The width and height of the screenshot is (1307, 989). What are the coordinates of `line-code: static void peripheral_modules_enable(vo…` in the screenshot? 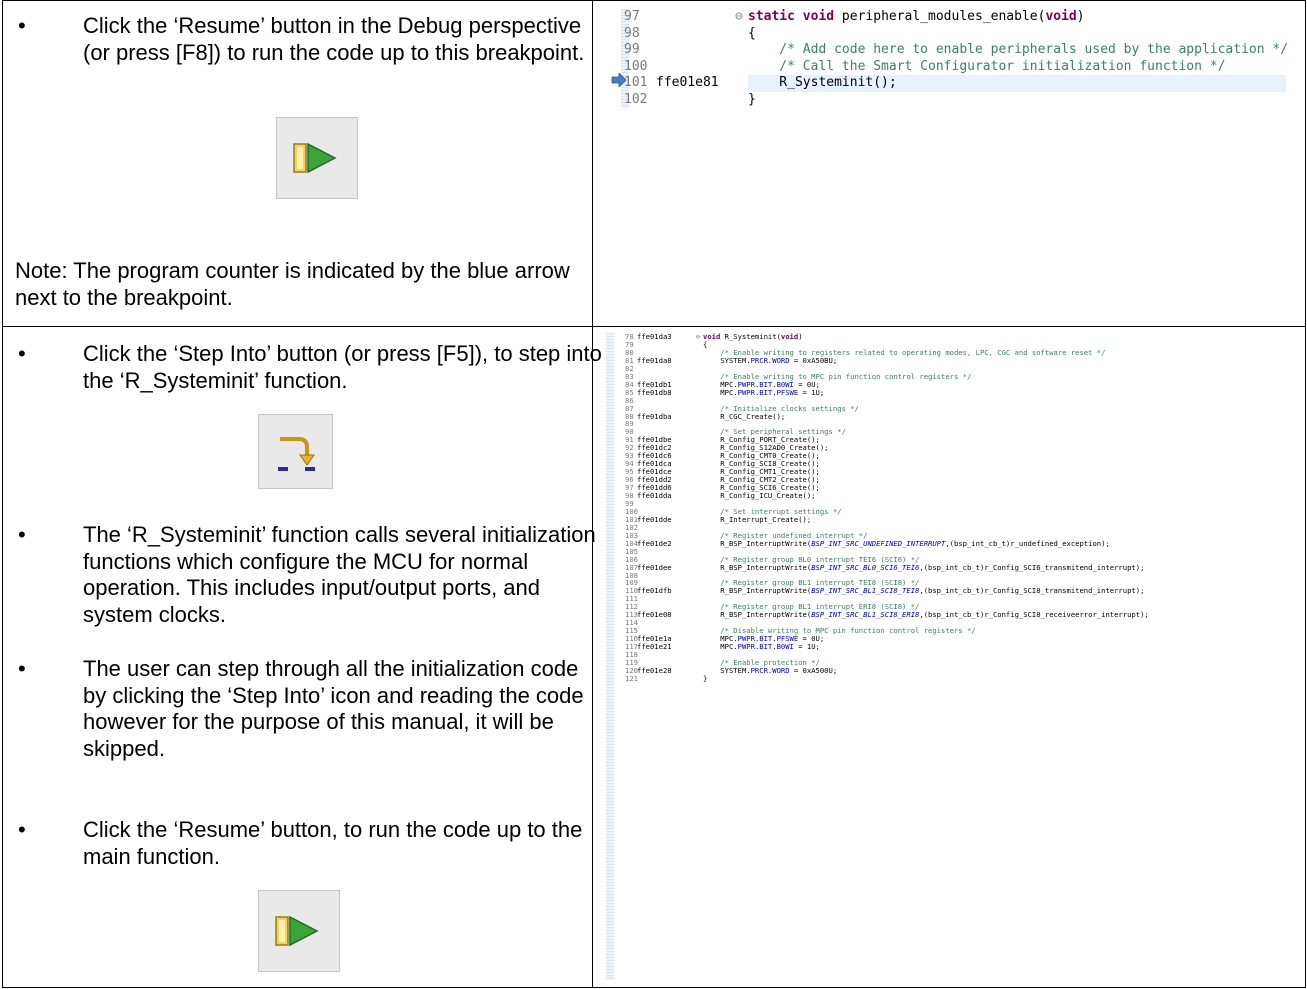 It's located at (916, 16).